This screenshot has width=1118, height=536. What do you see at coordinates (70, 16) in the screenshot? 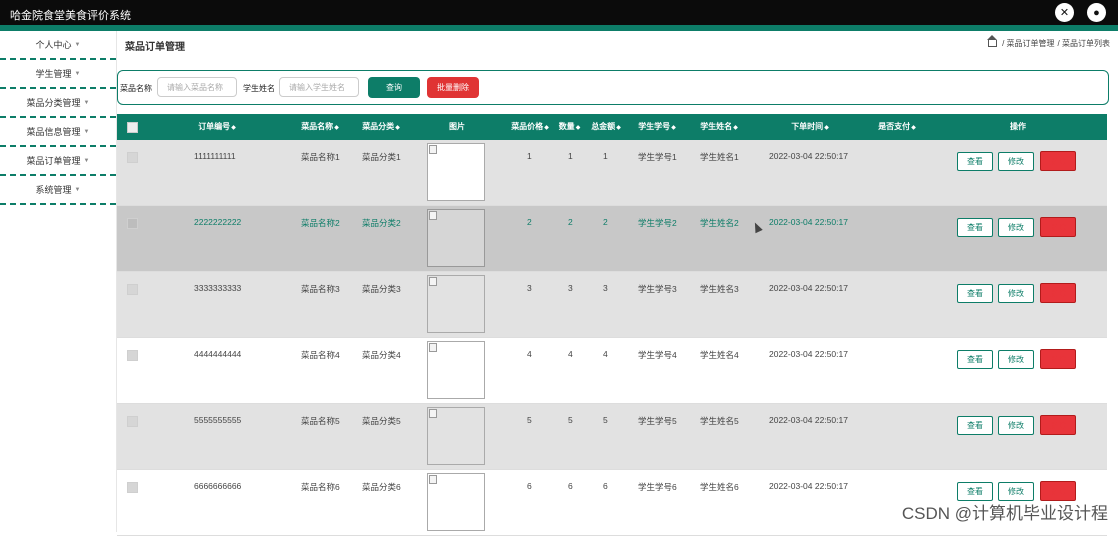
I see `app-title: 哈金院食堂美食评价系统` at bounding box center [70, 16].